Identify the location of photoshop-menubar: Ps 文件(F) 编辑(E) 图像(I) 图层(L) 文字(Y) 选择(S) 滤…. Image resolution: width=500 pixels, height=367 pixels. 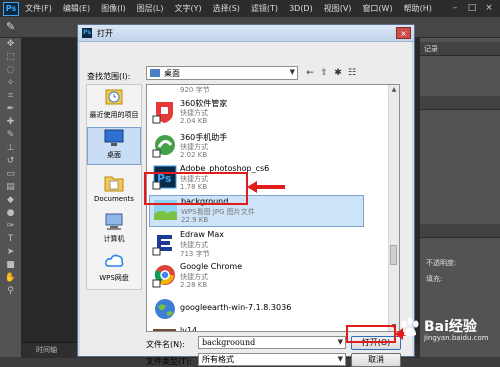
(250, 9).